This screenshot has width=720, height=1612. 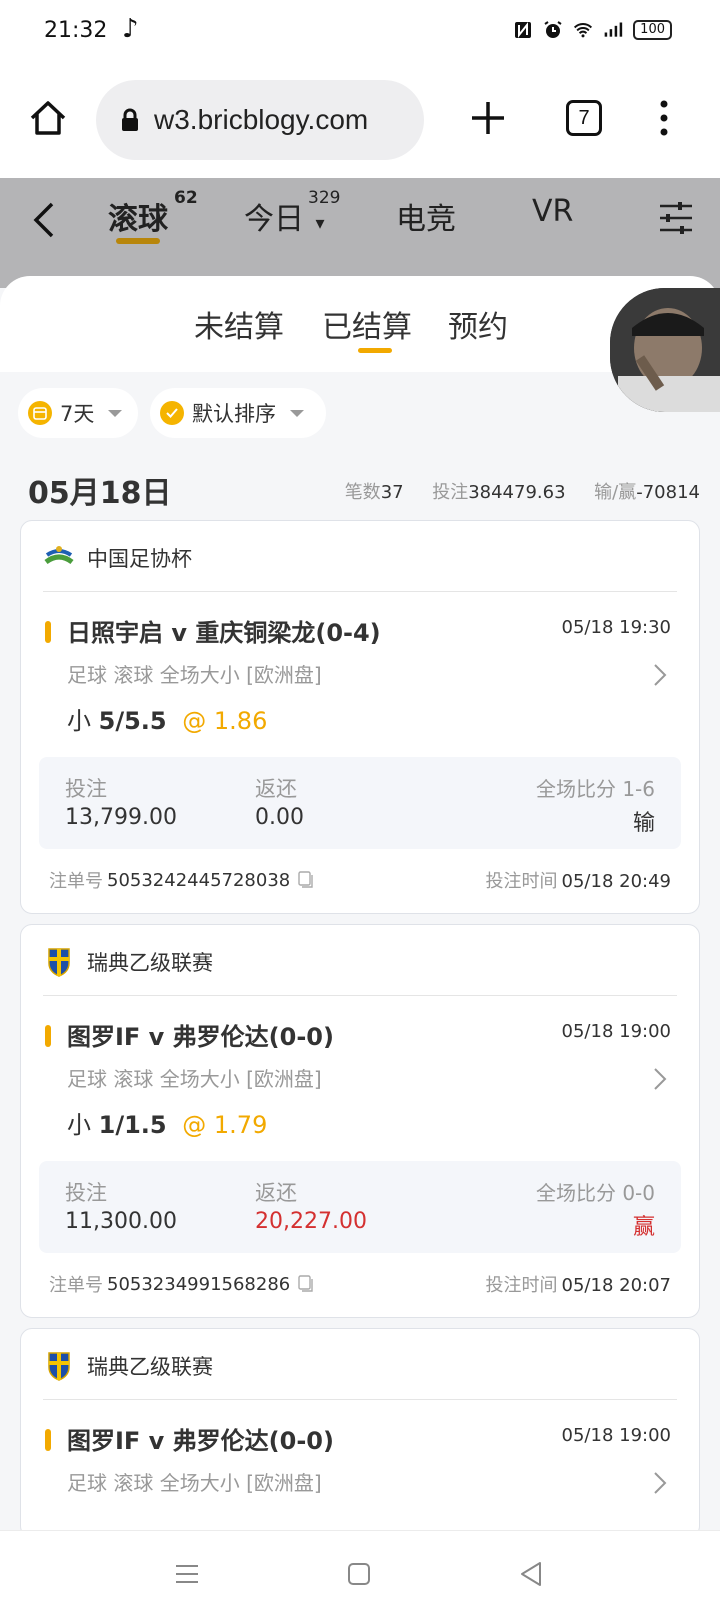 What do you see at coordinates (375, 350) in the screenshot?
I see `subtab-active-underline` at bounding box center [375, 350].